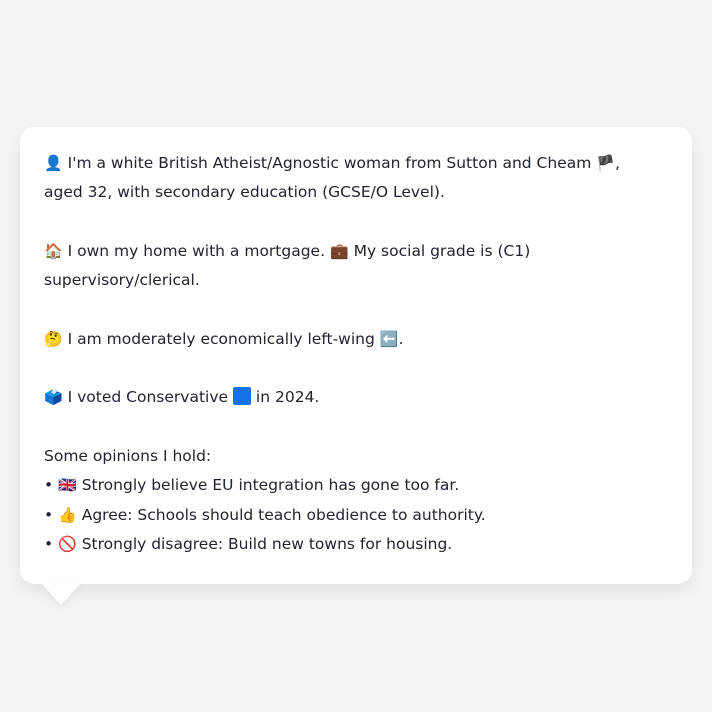  What do you see at coordinates (389, 338) in the screenshot?
I see `left-arrow-icon: ⬅️` at bounding box center [389, 338].